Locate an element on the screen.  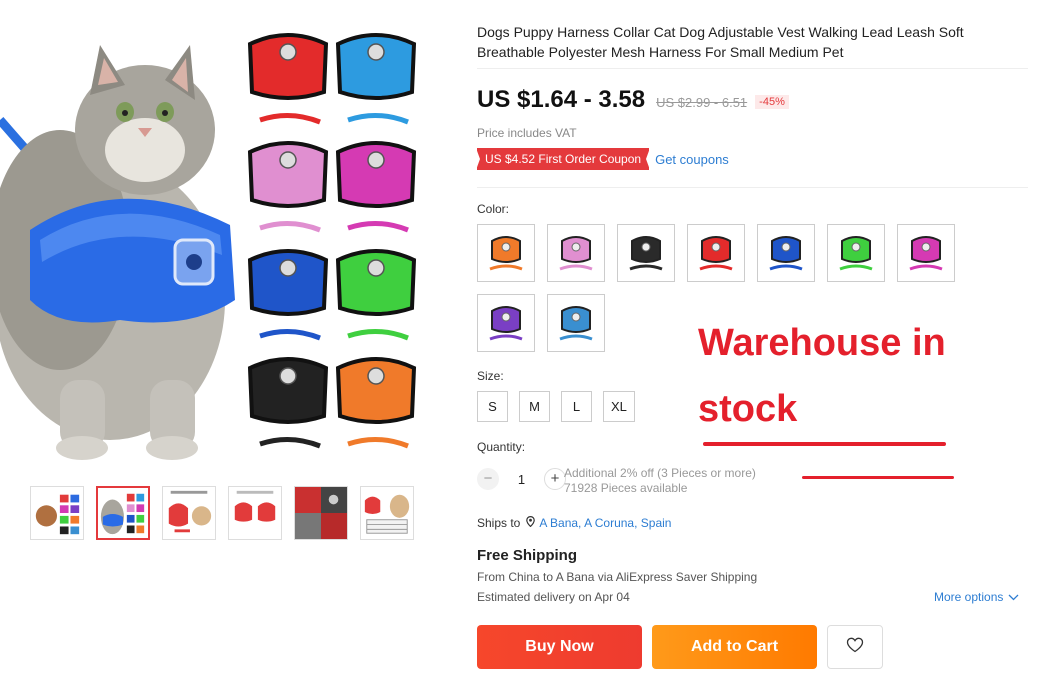
size-options: S M L XL is located at coordinates (556, 406).